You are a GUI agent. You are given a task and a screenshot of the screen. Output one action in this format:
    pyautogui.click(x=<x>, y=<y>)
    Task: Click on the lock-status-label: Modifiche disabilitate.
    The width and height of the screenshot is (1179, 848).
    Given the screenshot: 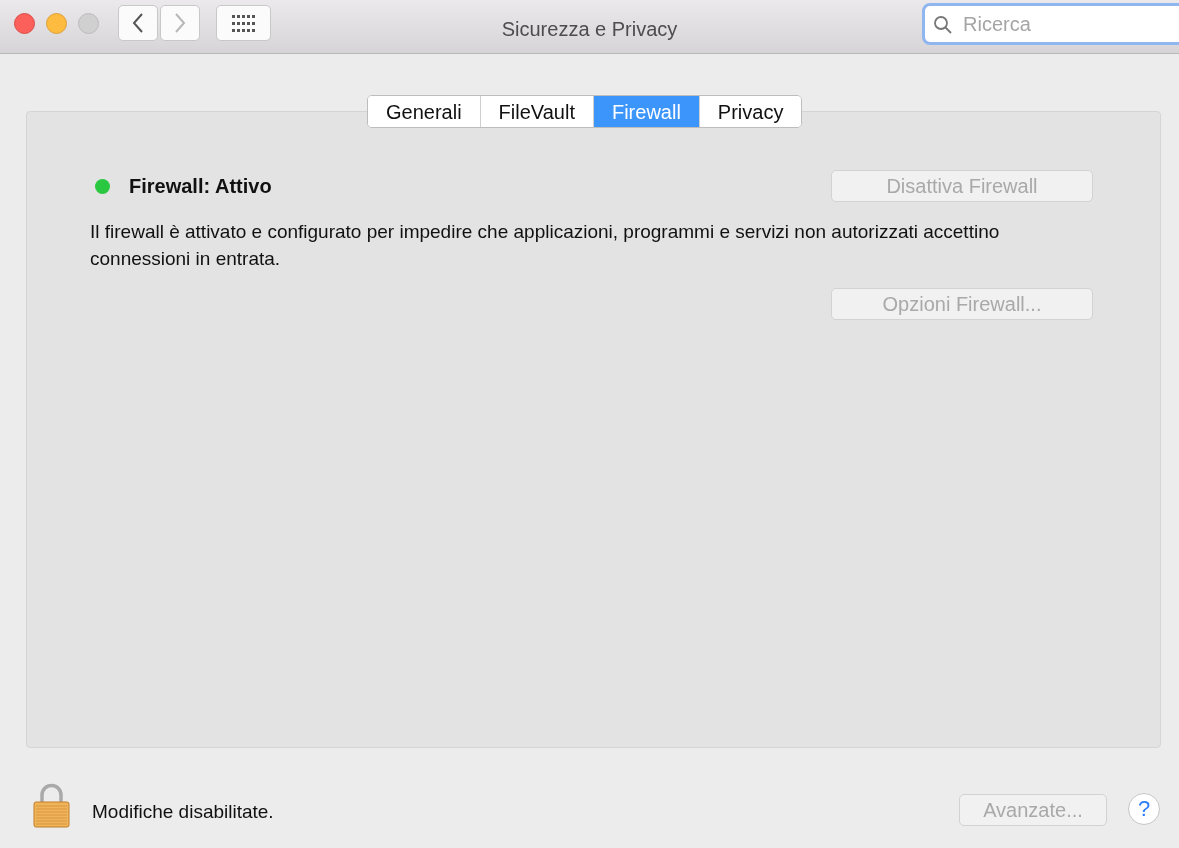 What is the action you would take?
    pyautogui.click(x=183, y=812)
    